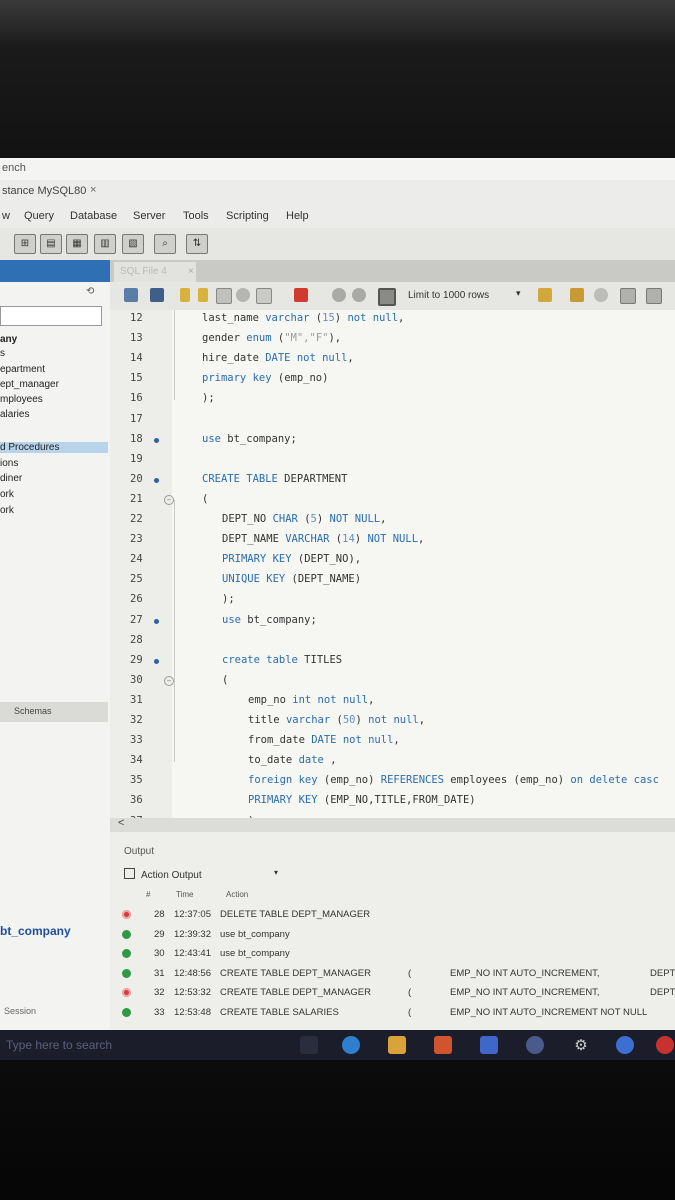  Describe the element at coordinates (51, 316) in the screenshot. I see `schema-filter-input` at that location.